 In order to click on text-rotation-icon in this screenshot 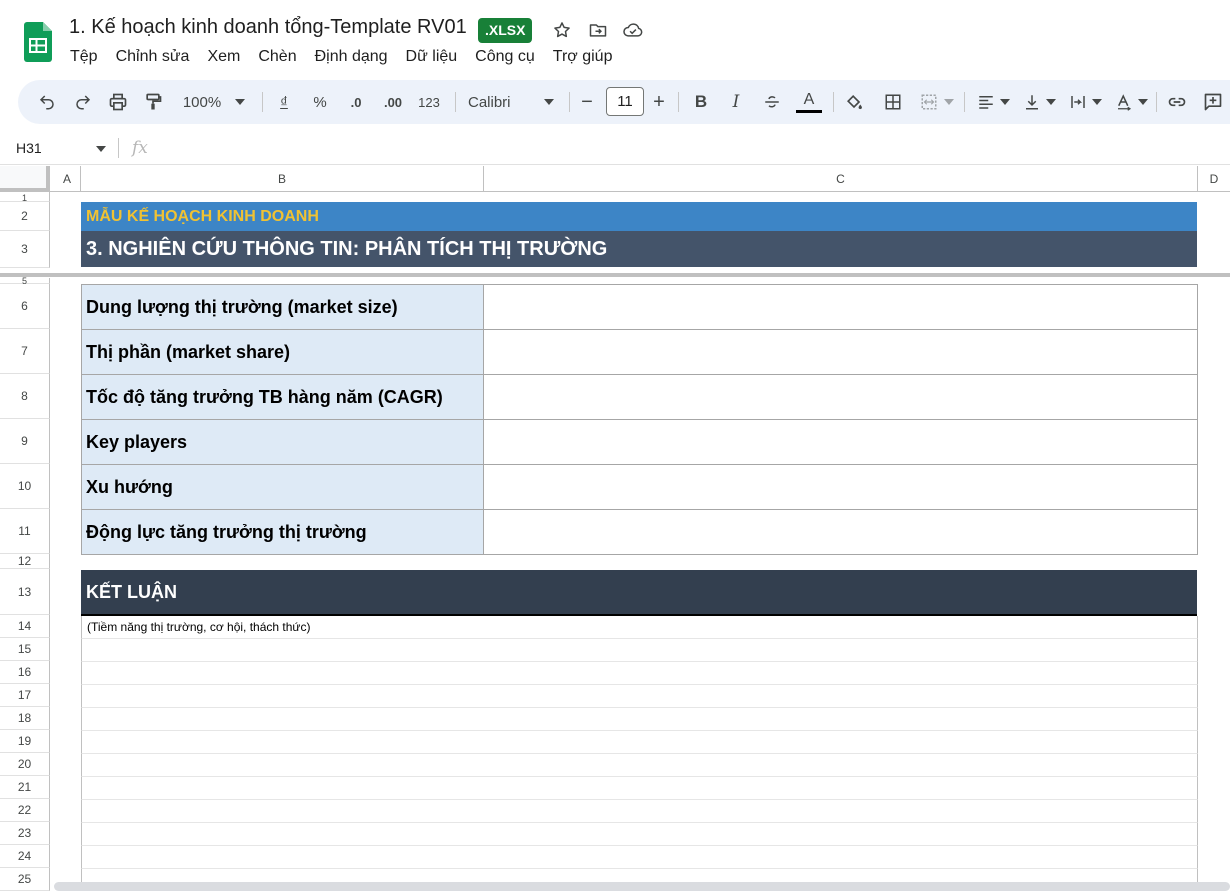, I will do `click(1131, 102)`.